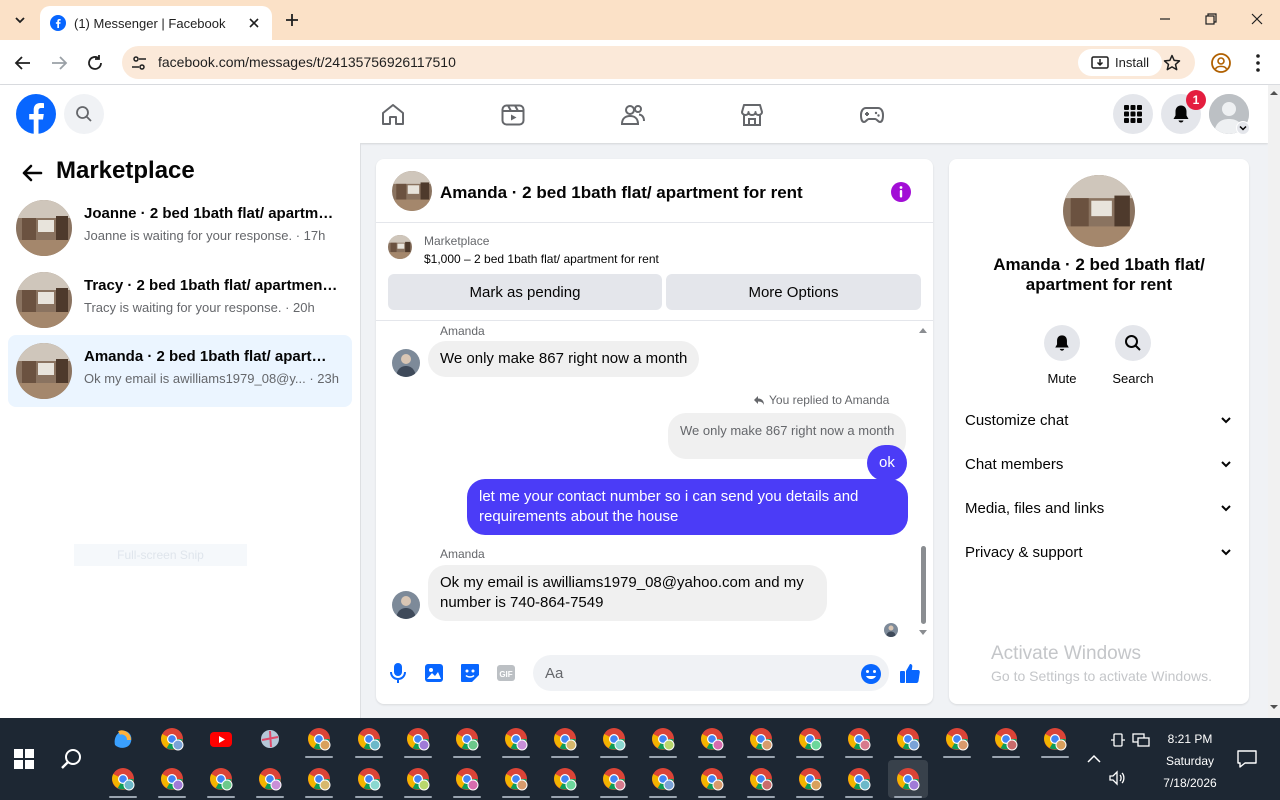 The width and height of the screenshot is (1280, 800). I want to click on minimize-icon, so click(1165, 19).